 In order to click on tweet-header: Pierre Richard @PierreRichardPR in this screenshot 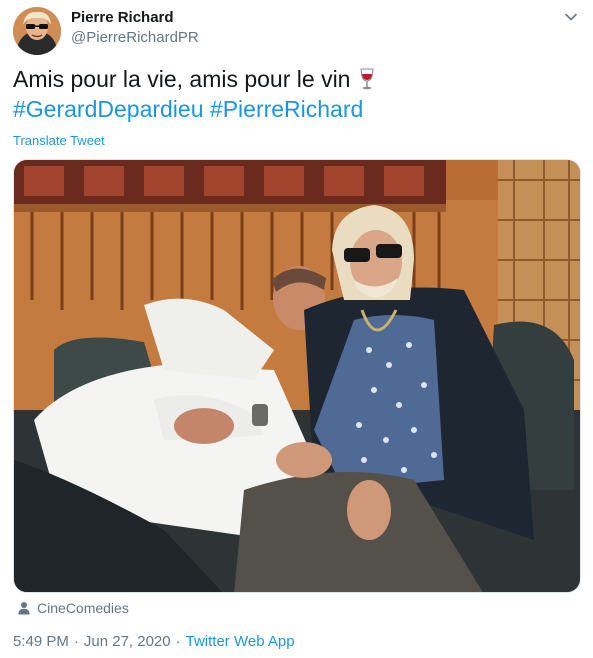, I will do `click(297, 30)`.